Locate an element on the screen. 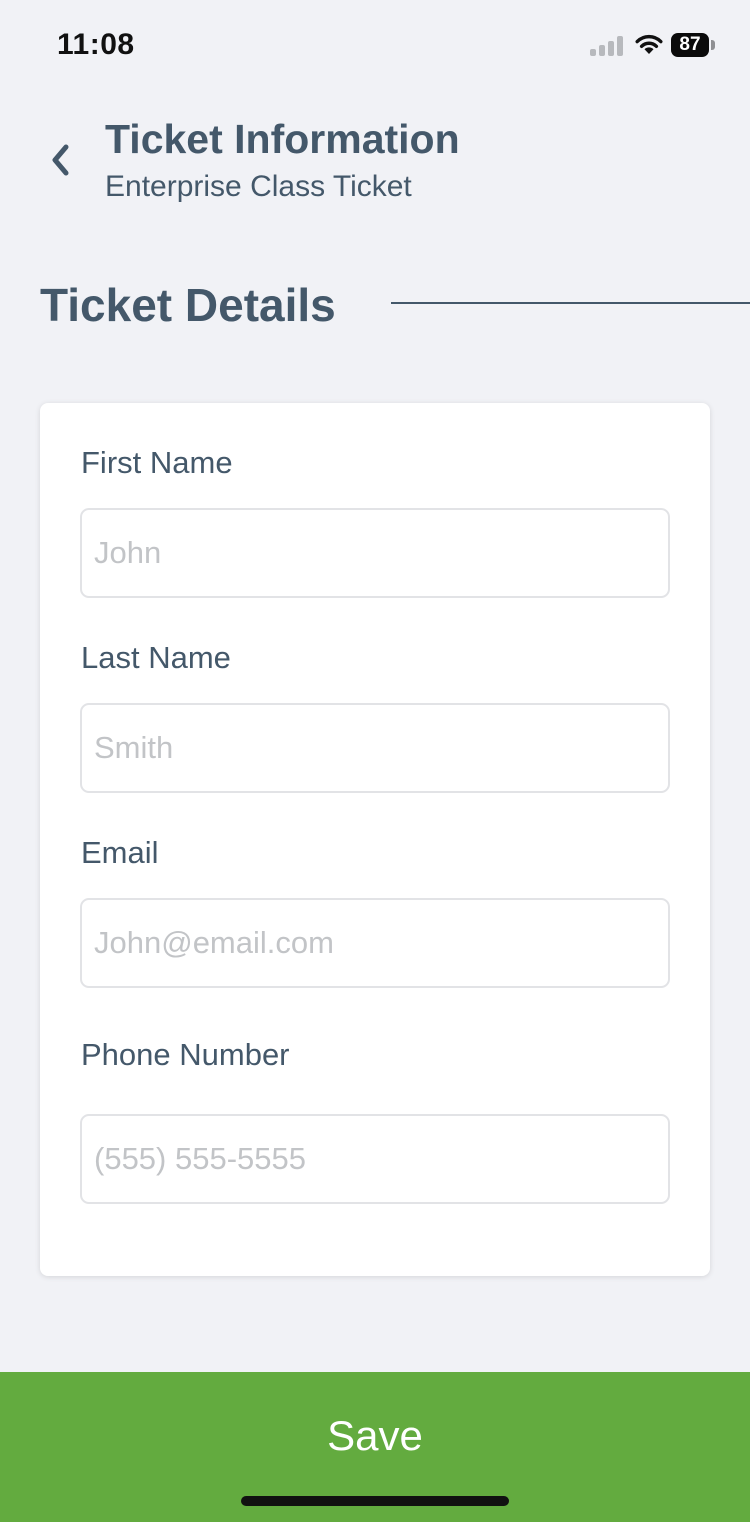  battery-icon: 87 is located at coordinates (690, 45).